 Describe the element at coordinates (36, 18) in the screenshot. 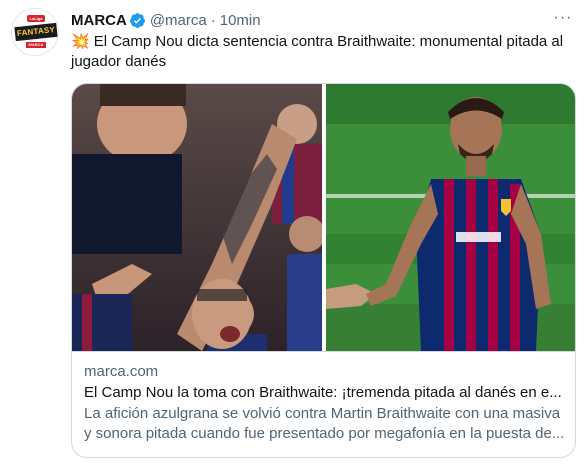

I see `avatar-league-logo: LaLiga` at that location.